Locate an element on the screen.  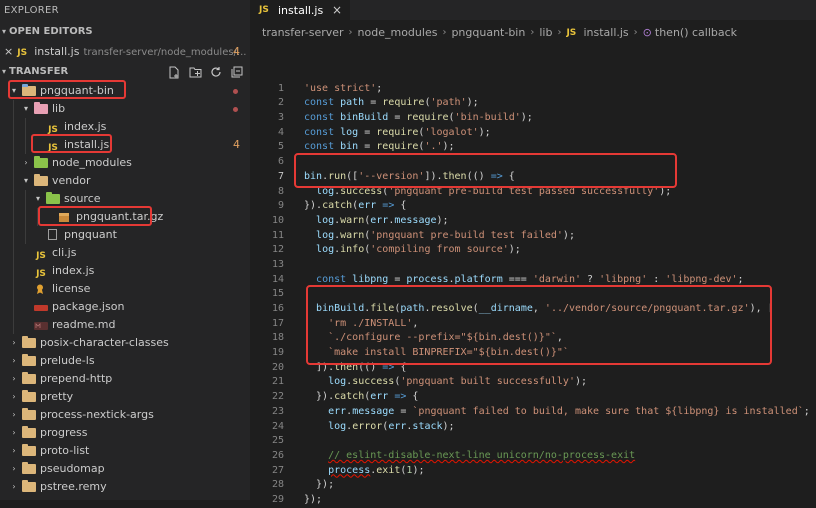
code-token: 'compiling from source' is located at coordinates (439, 250).